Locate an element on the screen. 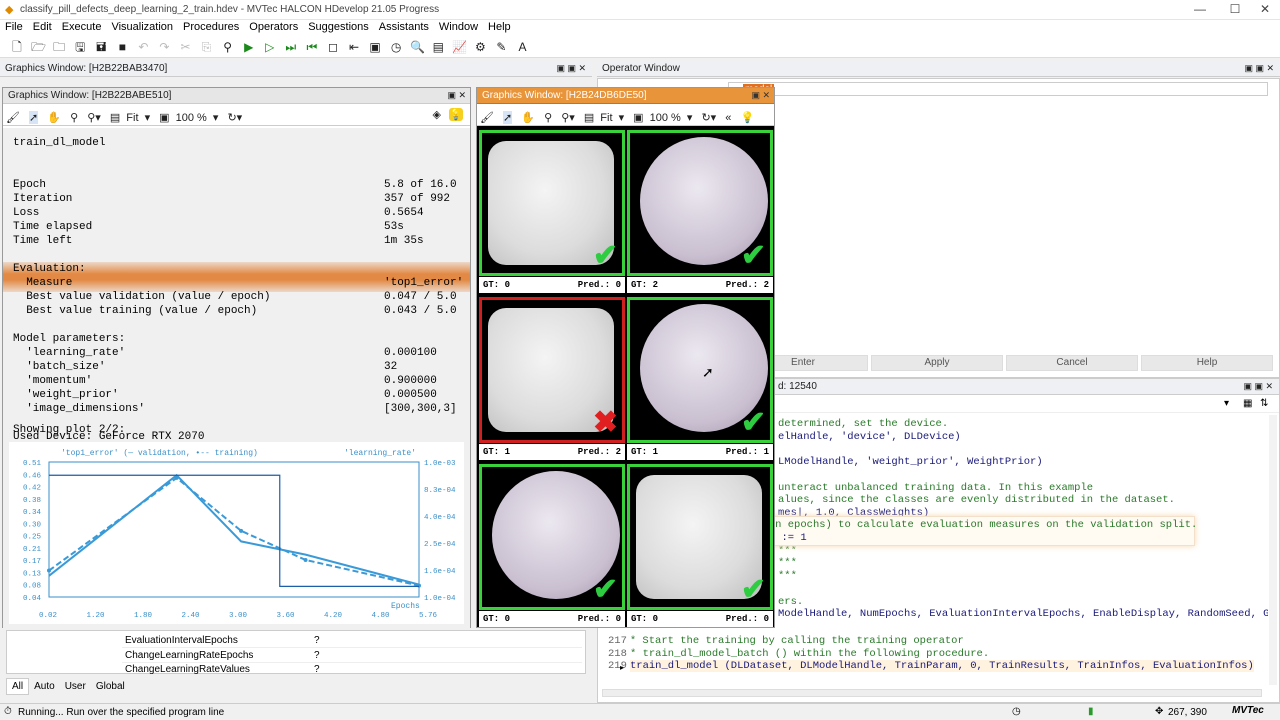 This screenshot has width=1280, height=720. chart-y-tick: 0.08 is located at coordinates (32, 587).